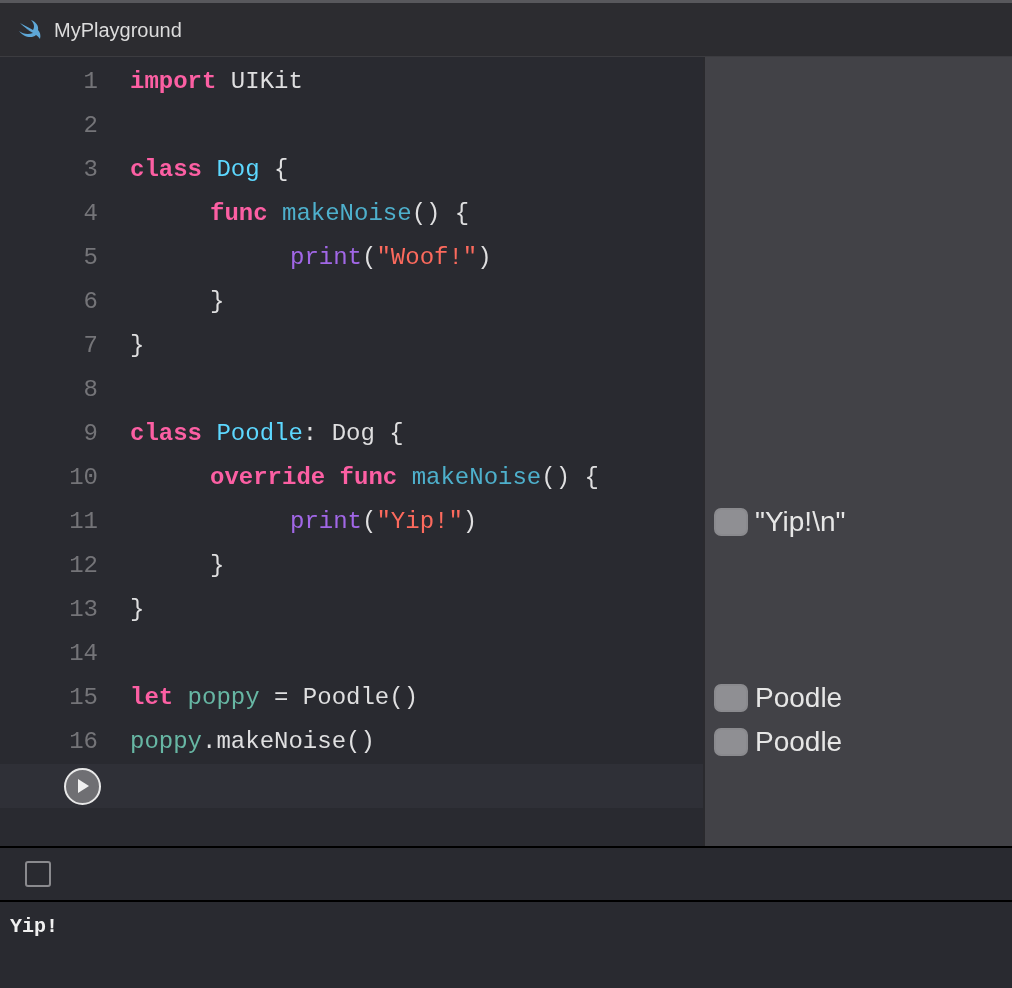  Describe the element at coordinates (90, 126) in the screenshot. I see `line-number: 2` at that location.